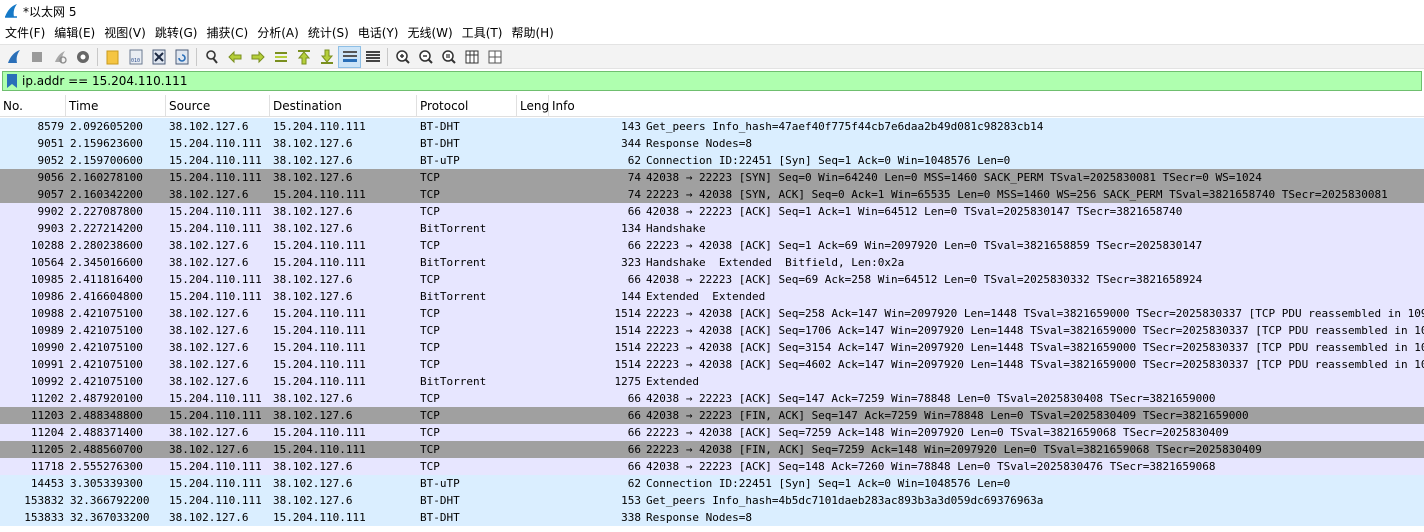 The height and width of the screenshot is (532, 1424). What do you see at coordinates (453, 296) in the screenshot?
I see `packet-protocol: BitTorrent` at bounding box center [453, 296].